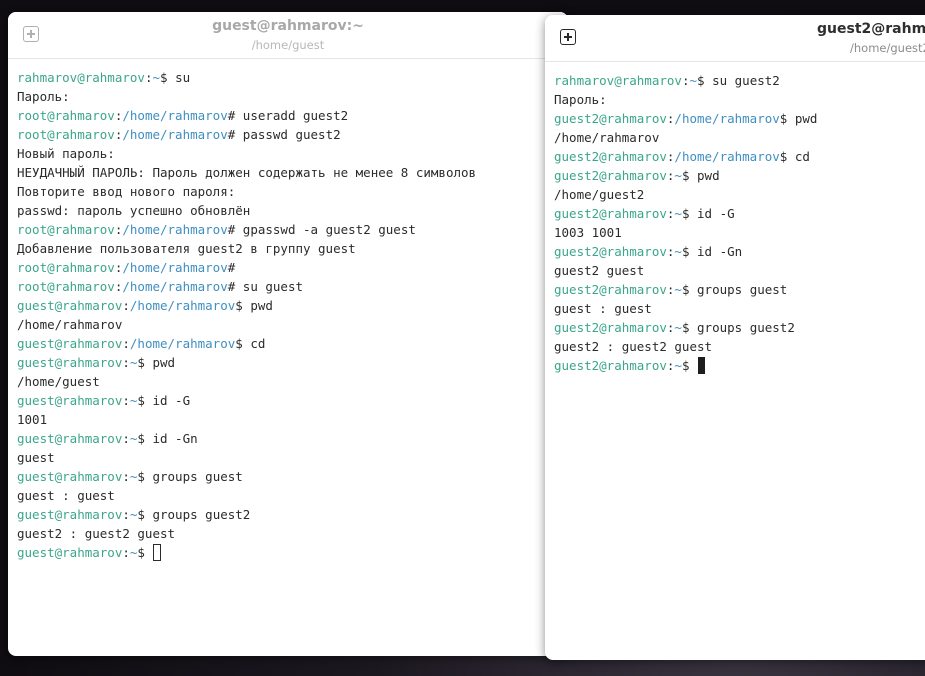 The width and height of the screenshot is (925, 676). Describe the element at coordinates (599, 270) in the screenshot. I see `output-line: guest2 guest` at that location.